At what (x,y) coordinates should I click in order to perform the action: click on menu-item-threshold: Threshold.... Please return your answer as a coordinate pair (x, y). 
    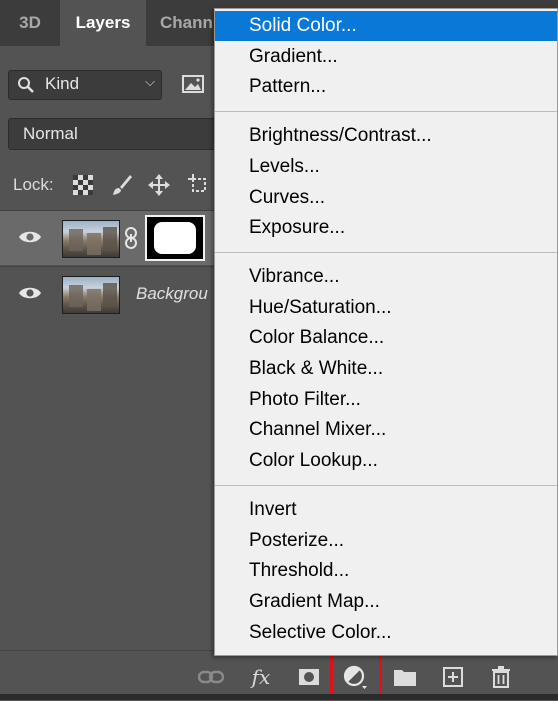
    Looking at the image, I should click on (386, 571).